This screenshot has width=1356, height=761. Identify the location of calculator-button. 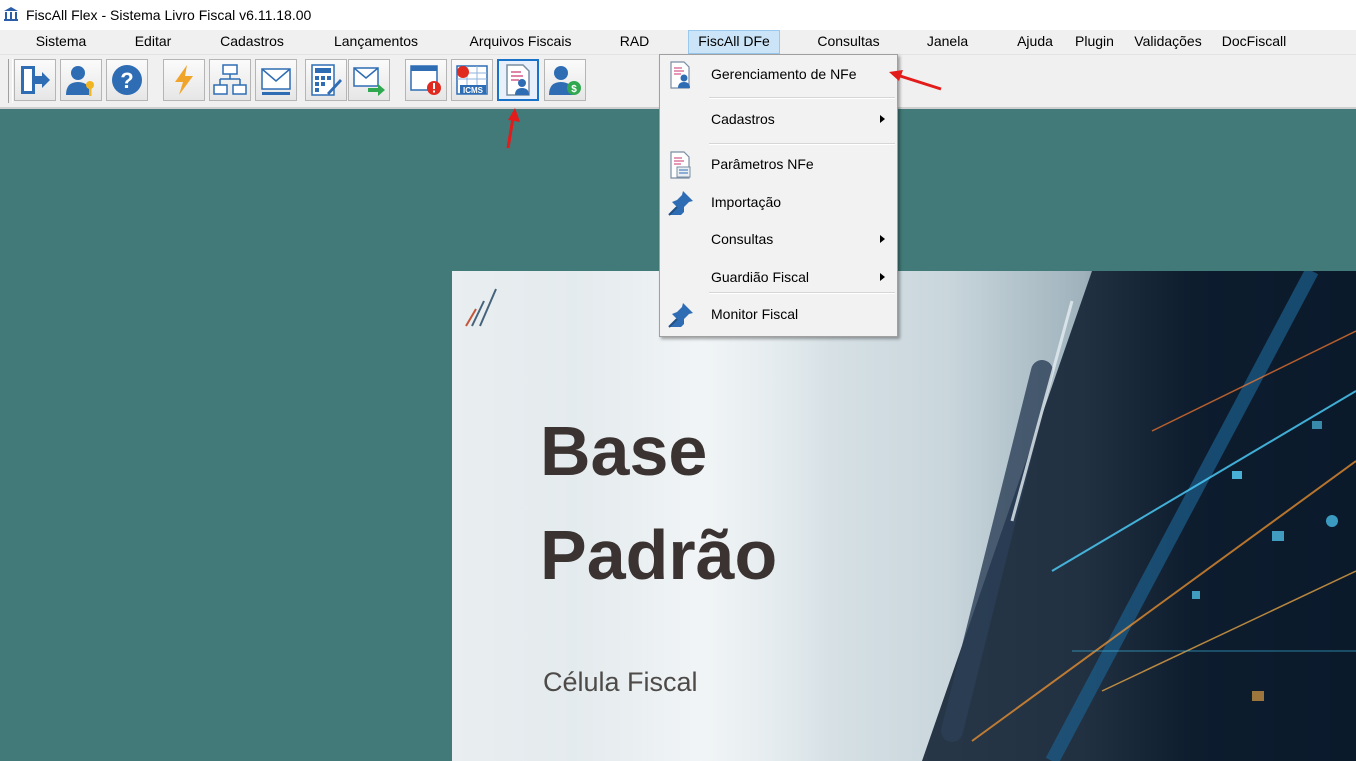
(326, 80).